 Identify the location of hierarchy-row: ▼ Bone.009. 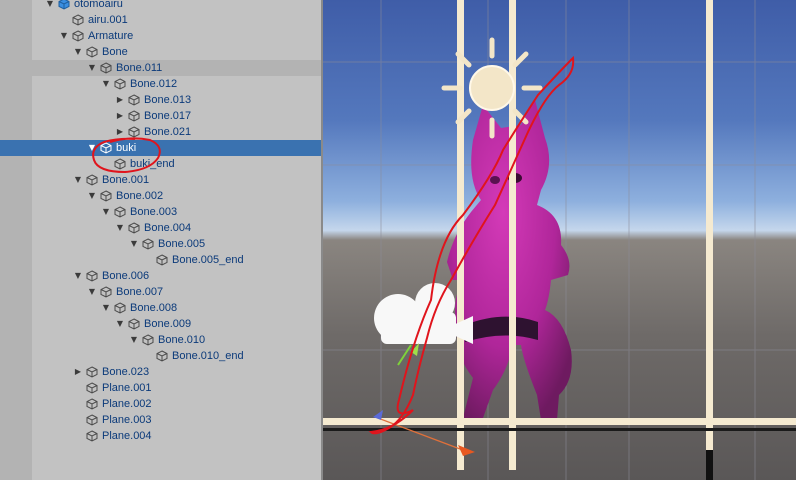
(160, 324).